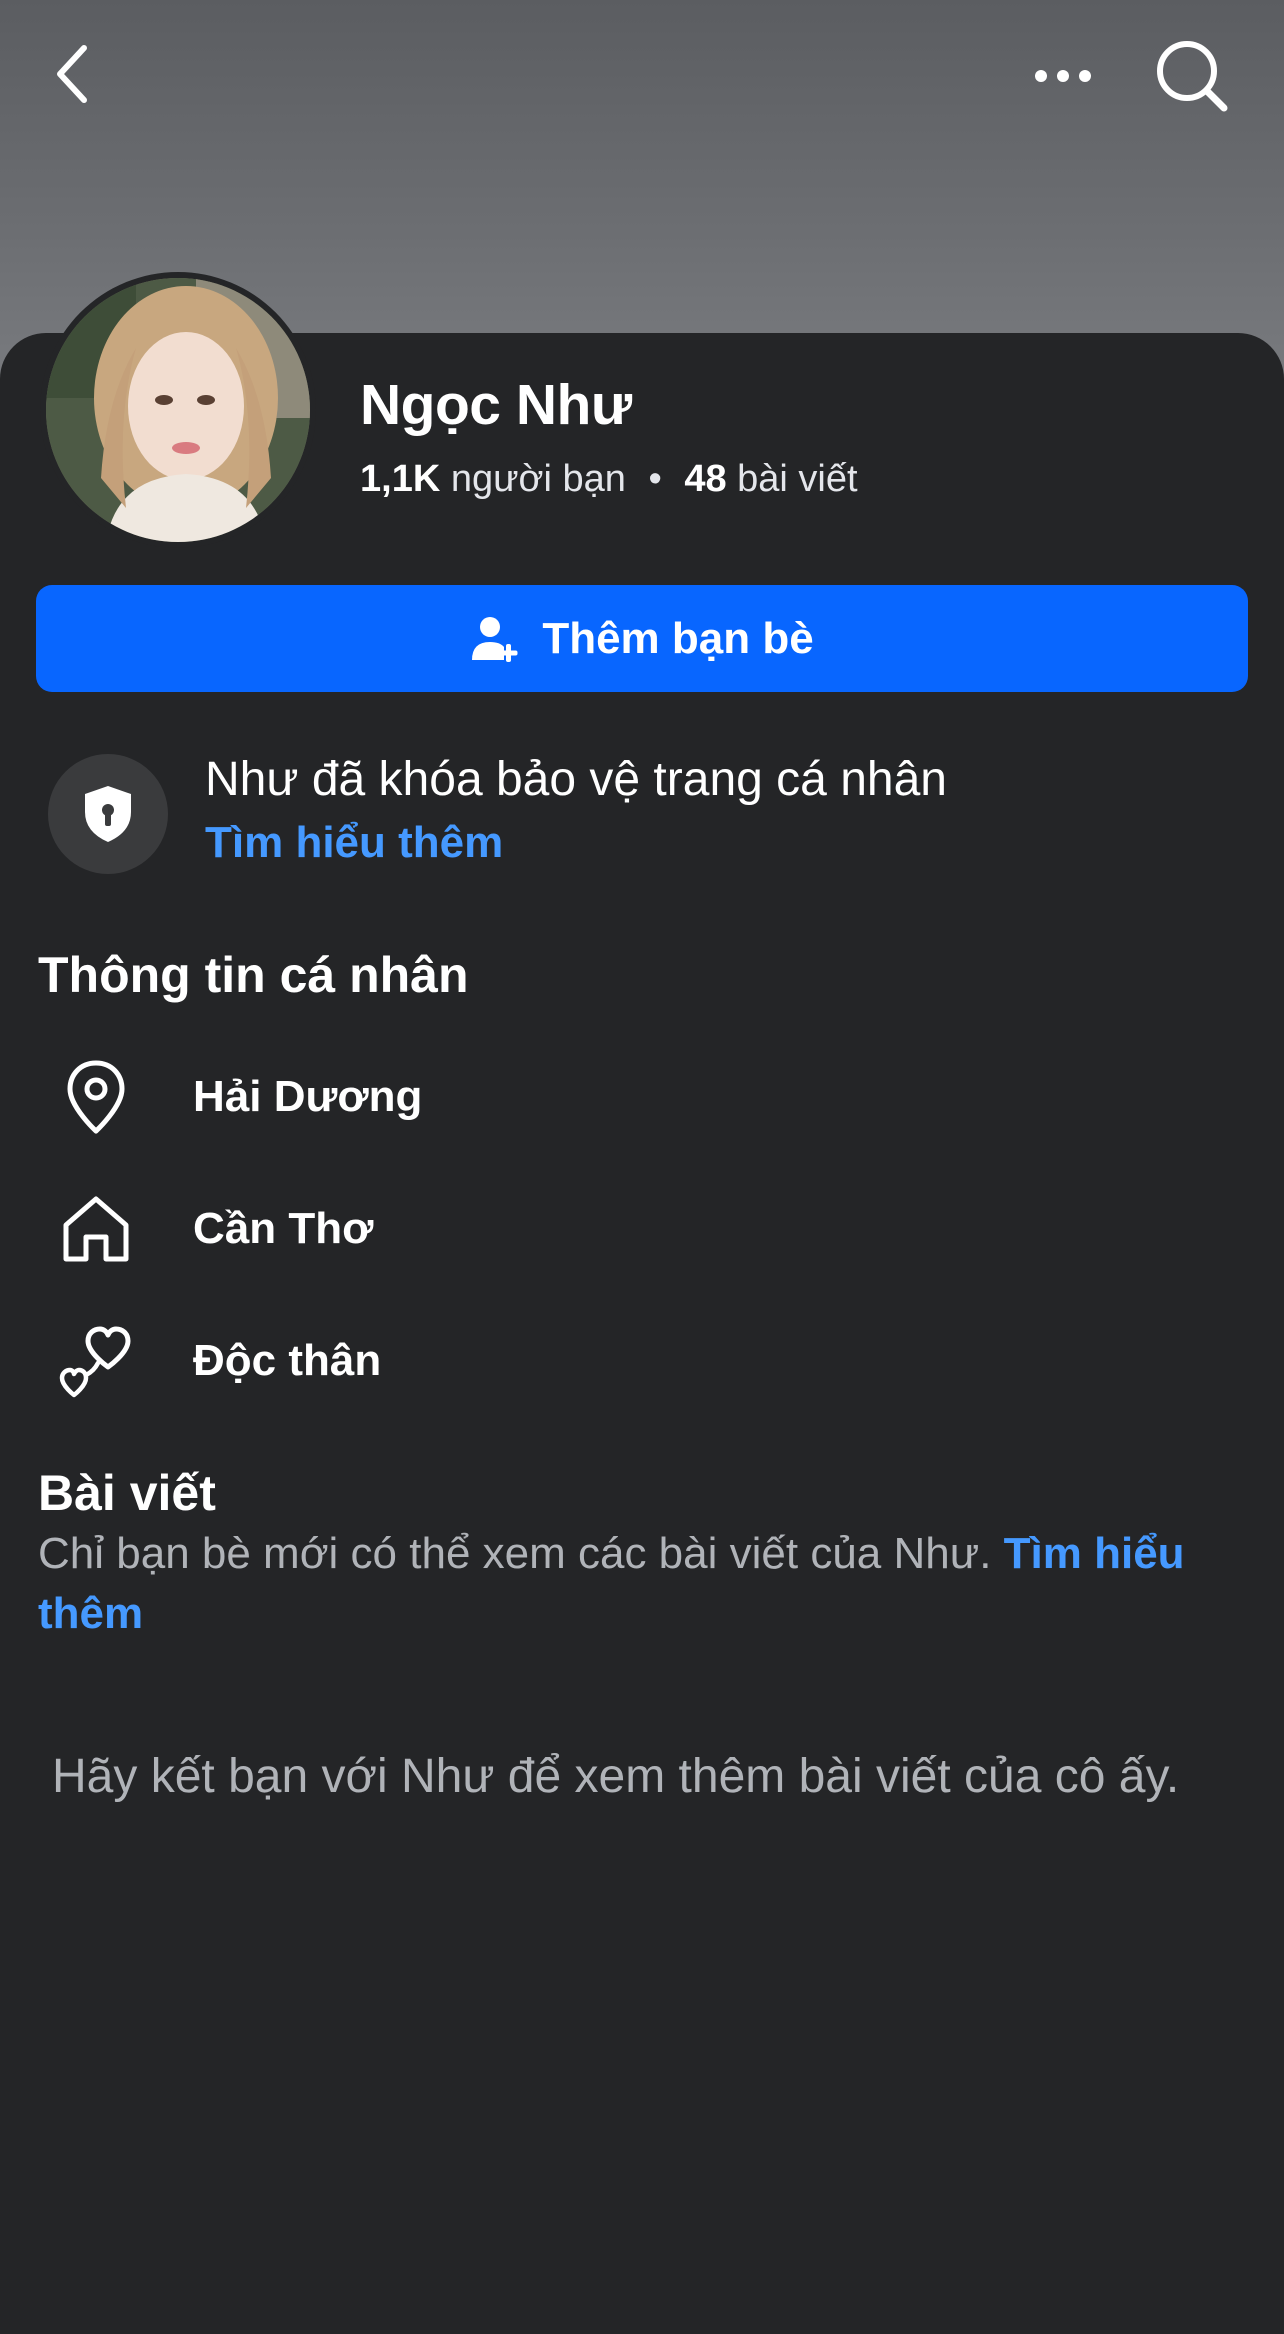  What do you see at coordinates (642, 1361) in the screenshot?
I see `info-item-relationship: Độc thân` at bounding box center [642, 1361].